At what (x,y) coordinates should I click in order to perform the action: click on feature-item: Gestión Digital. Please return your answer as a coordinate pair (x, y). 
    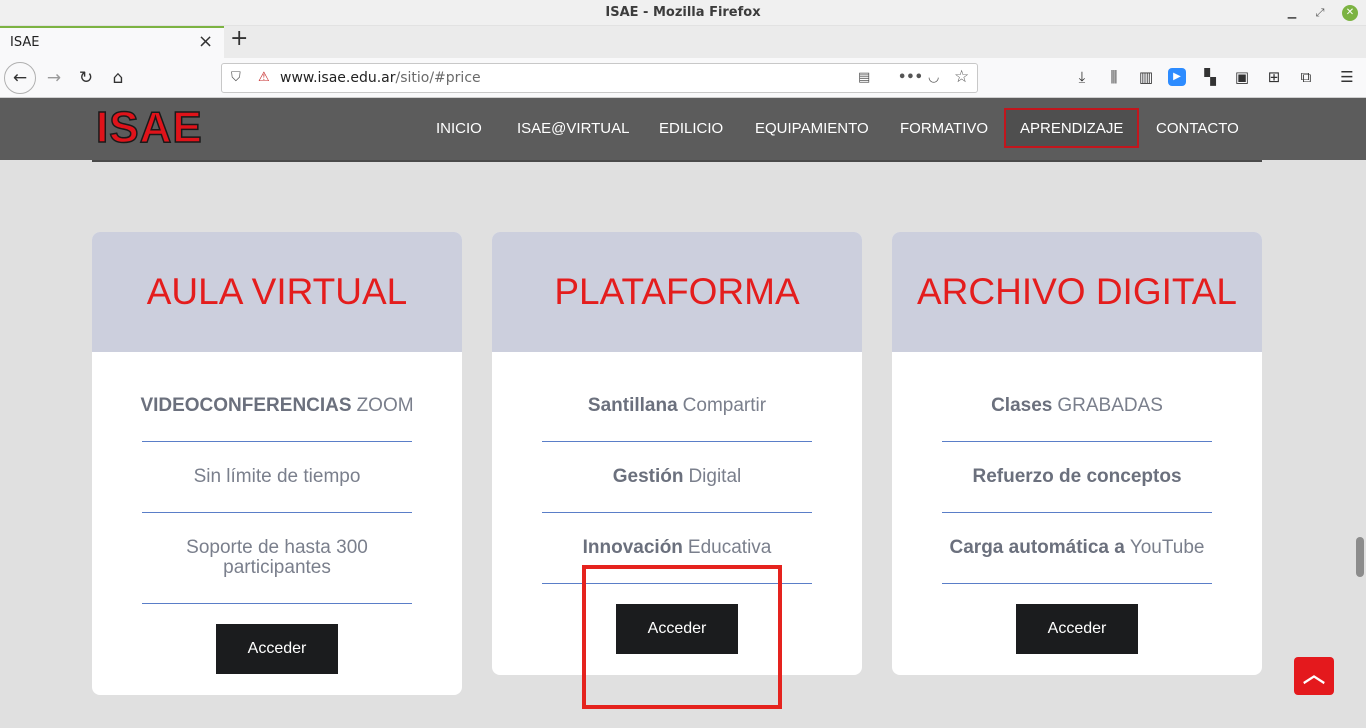
    Looking at the image, I should click on (677, 477).